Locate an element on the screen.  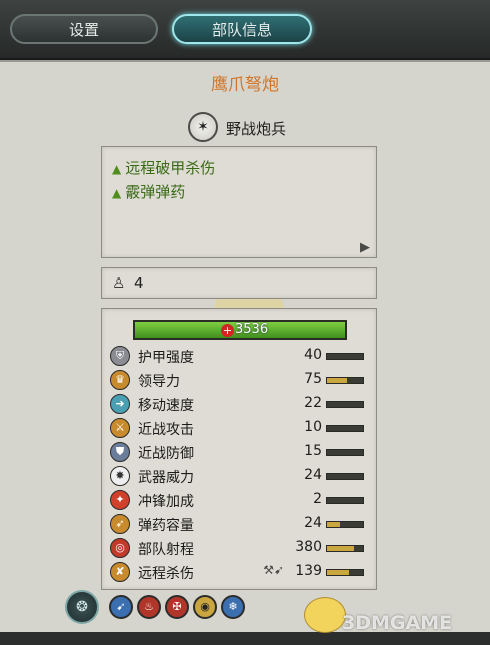
tab-unit-info: 部队信息 is located at coordinates (242, 29).